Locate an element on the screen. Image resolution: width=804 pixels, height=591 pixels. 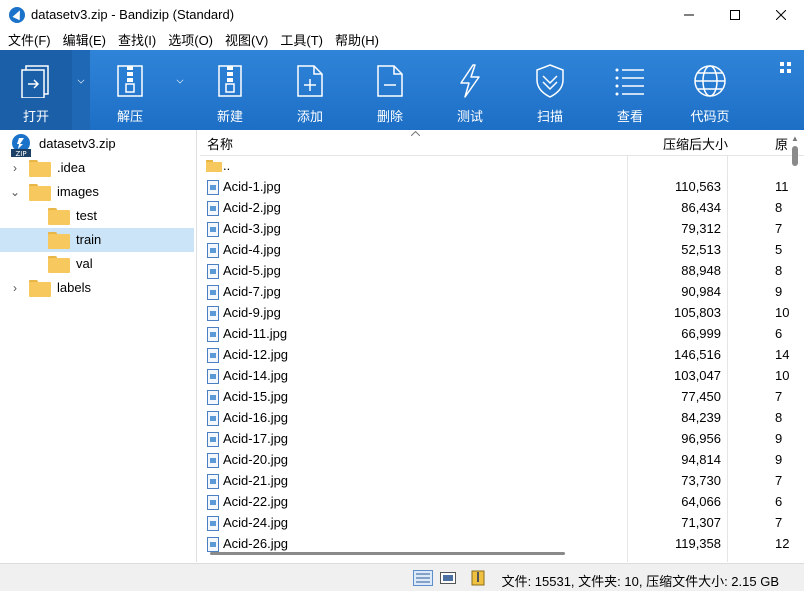
chevron-down-icon is located at coordinates (81, 80).